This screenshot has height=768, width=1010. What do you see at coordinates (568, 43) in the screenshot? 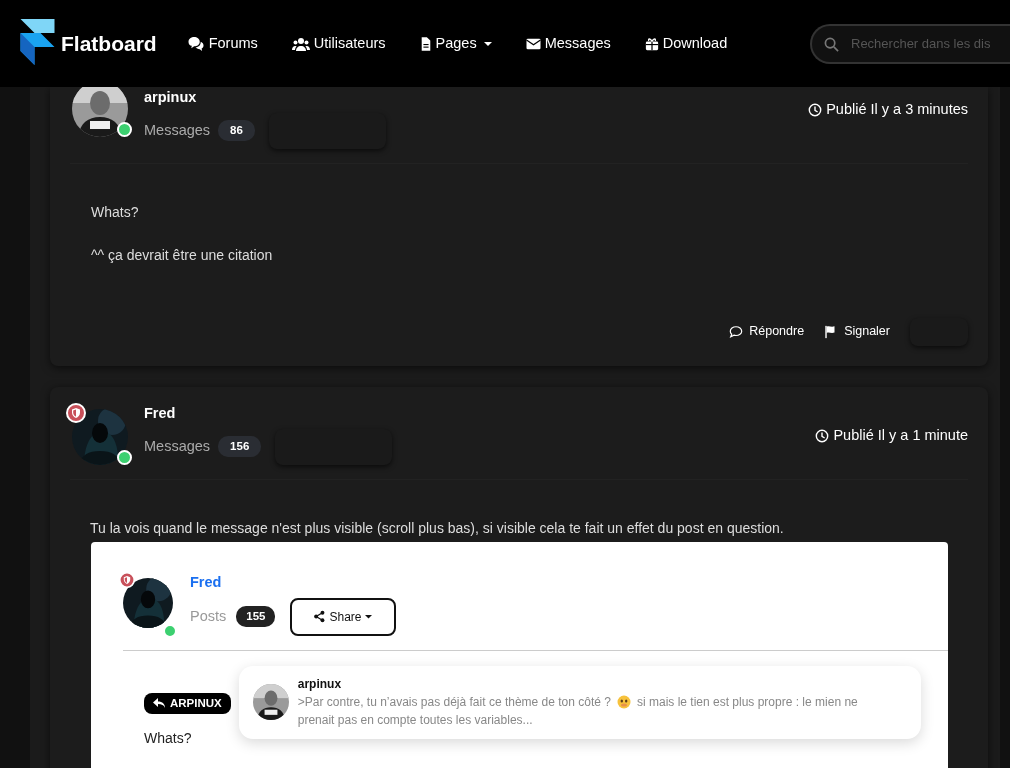
I see `nav-link: Messages` at bounding box center [568, 43].